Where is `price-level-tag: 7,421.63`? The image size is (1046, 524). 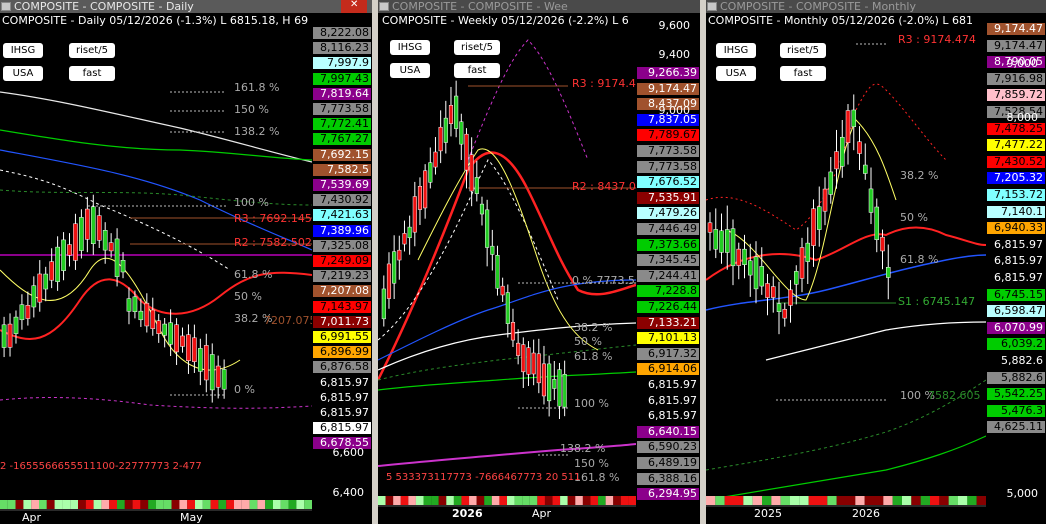 price-level-tag: 7,421.63 is located at coordinates (342, 215).